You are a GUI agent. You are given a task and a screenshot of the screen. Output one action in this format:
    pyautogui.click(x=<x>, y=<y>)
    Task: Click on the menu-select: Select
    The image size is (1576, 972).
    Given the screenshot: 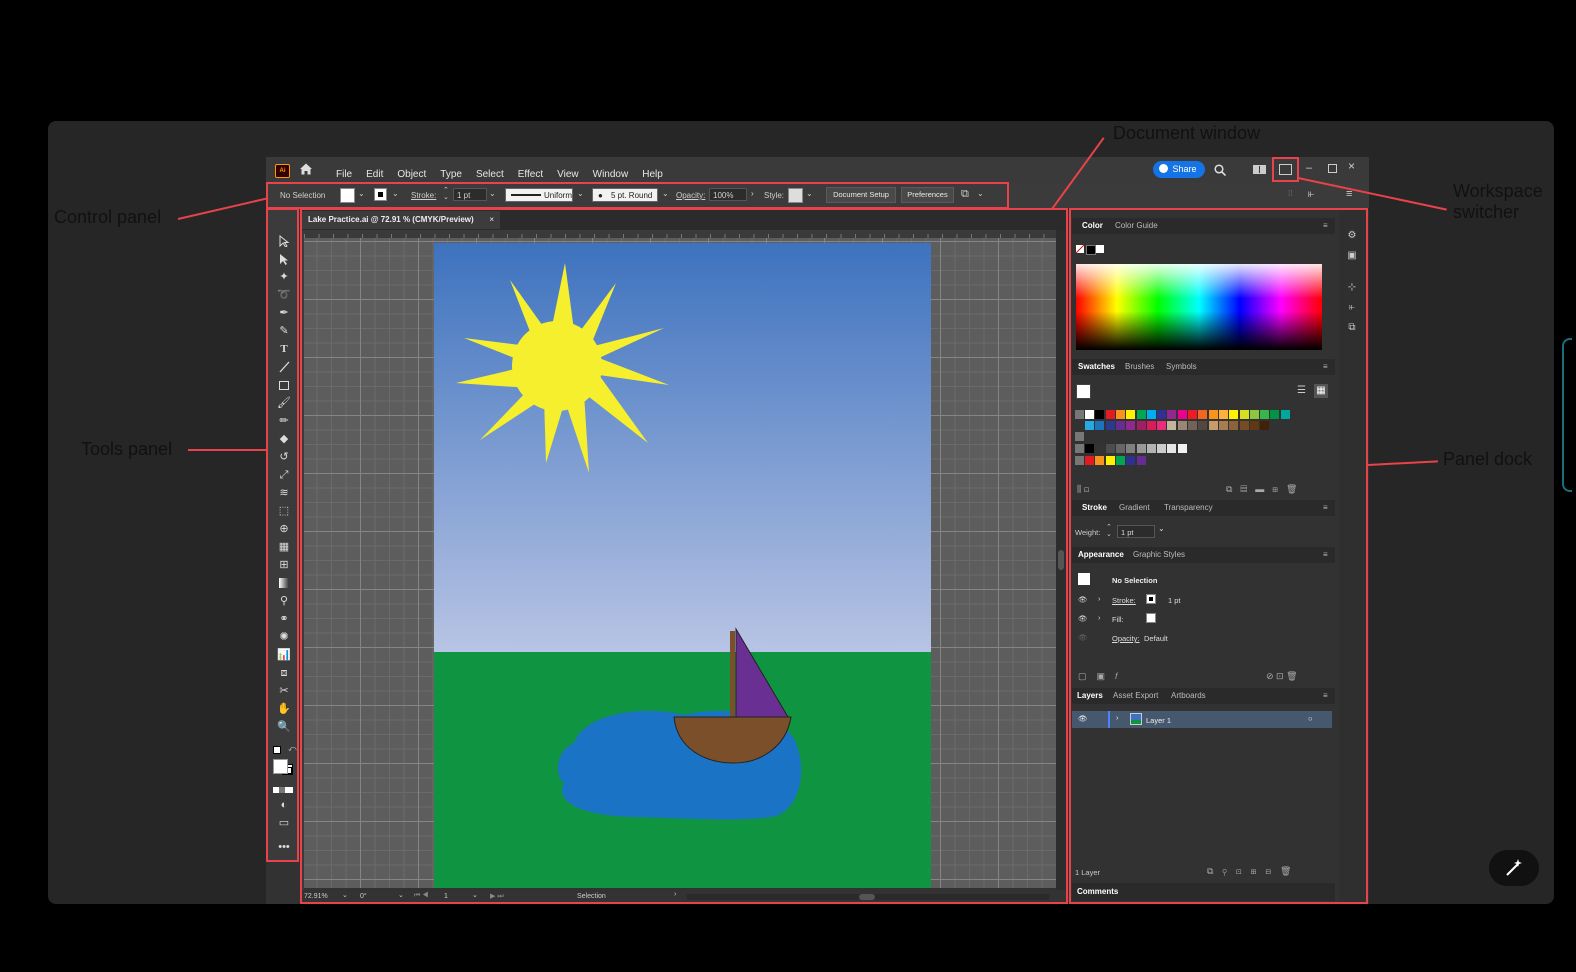 What is the action you would take?
    pyautogui.click(x=490, y=174)
    